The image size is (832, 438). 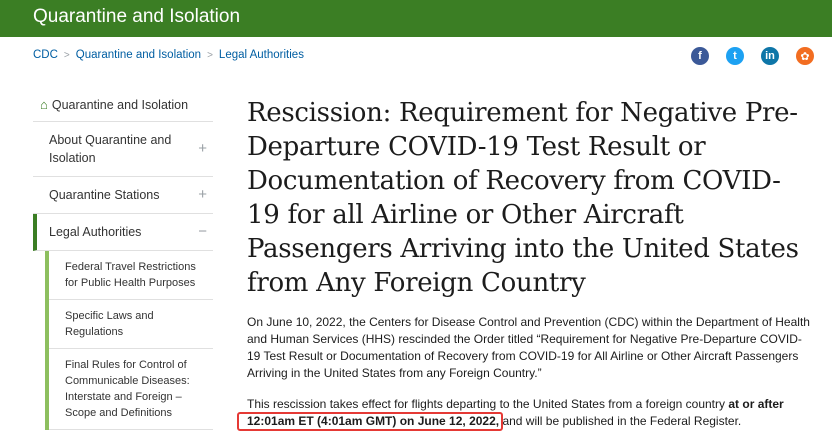 What do you see at coordinates (120, 104) in the screenshot?
I see `sidebar-home-label: Quarantine and Isolation` at bounding box center [120, 104].